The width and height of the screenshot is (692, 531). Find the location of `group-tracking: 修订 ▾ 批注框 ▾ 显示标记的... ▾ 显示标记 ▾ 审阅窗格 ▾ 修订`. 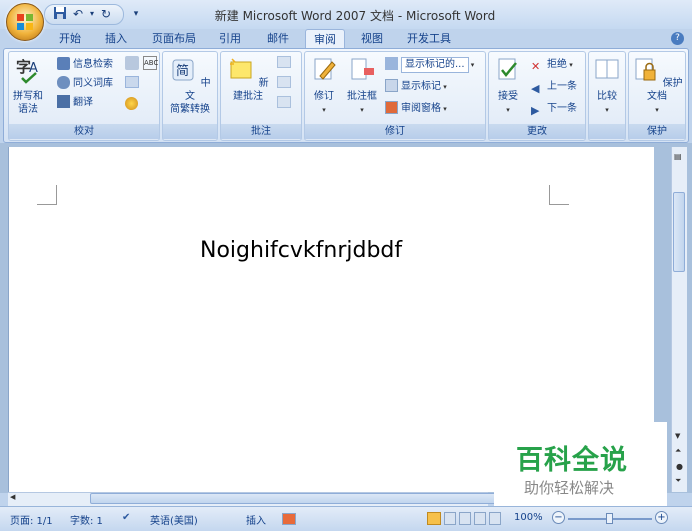

group-tracking: 修订 ▾ 批注框 ▾ 显示标记的... ▾ 显示标记 ▾ 审阅窗格 ▾ 修订 is located at coordinates (395, 96).